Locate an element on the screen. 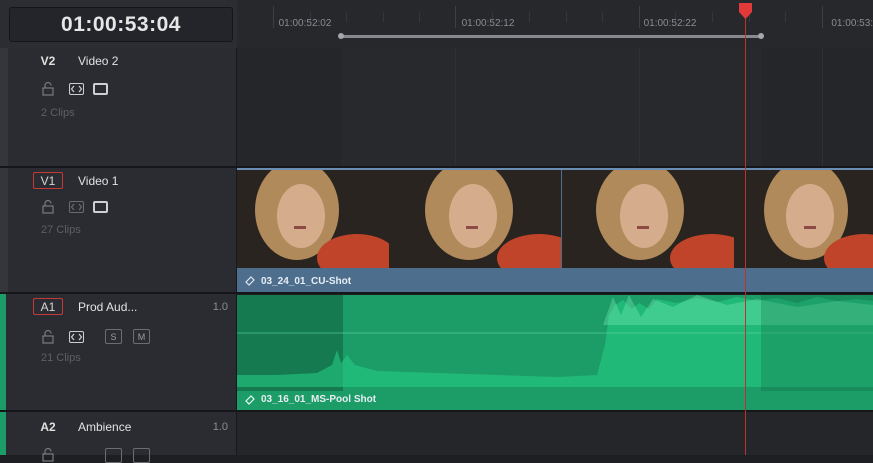 This screenshot has width=873, height=463. zoom-handle-left is located at coordinates (341, 36).